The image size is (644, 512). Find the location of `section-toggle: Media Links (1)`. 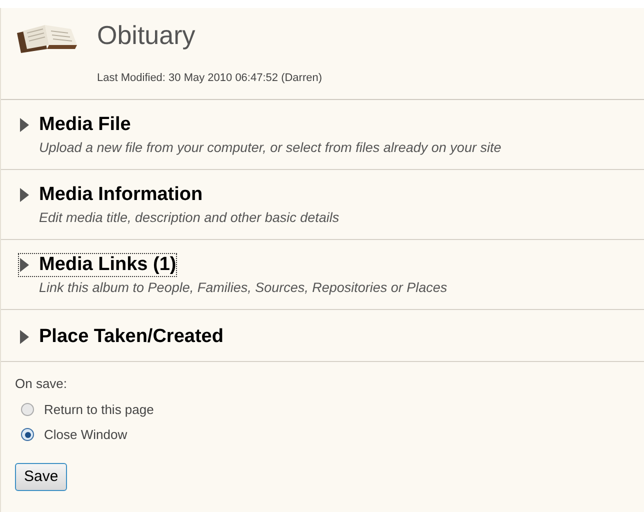

section-toggle: Media Links (1) is located at coordinates (97, 265).